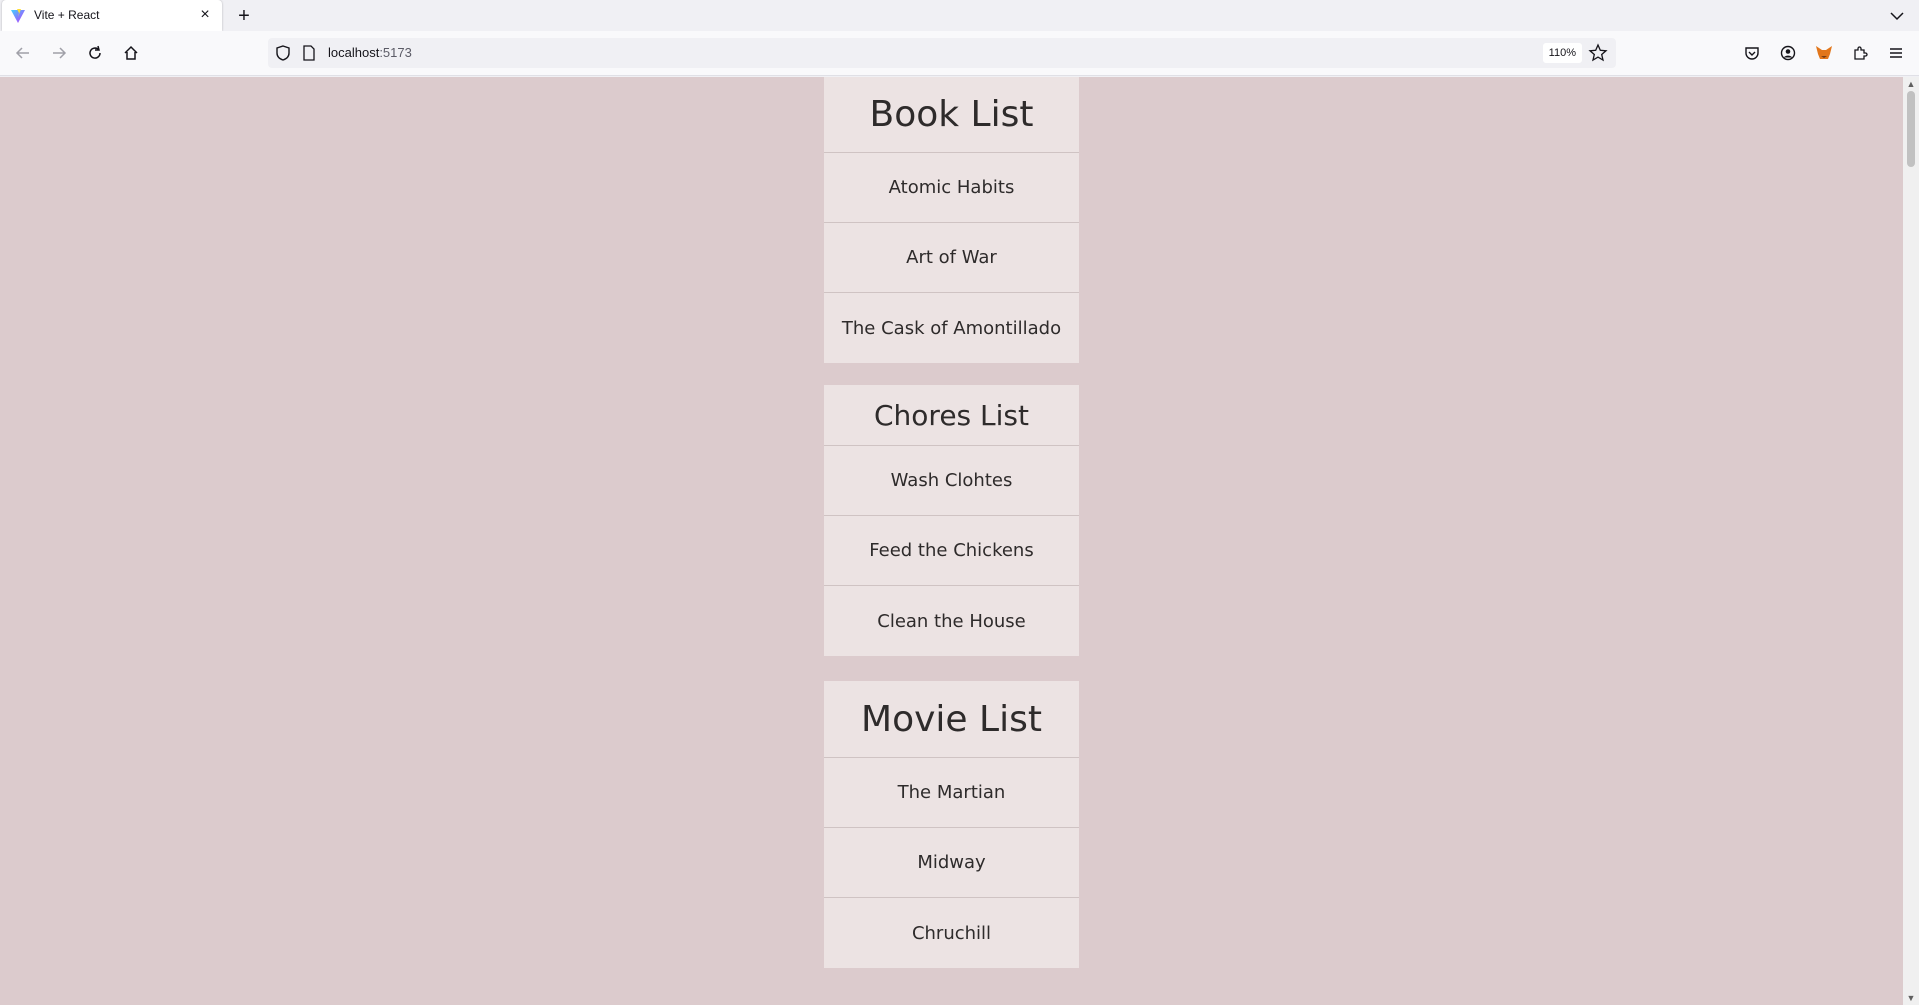  Describe the element at coordinates (951, 258) in the screenshot. I see `list-item: Art of War` at that location.